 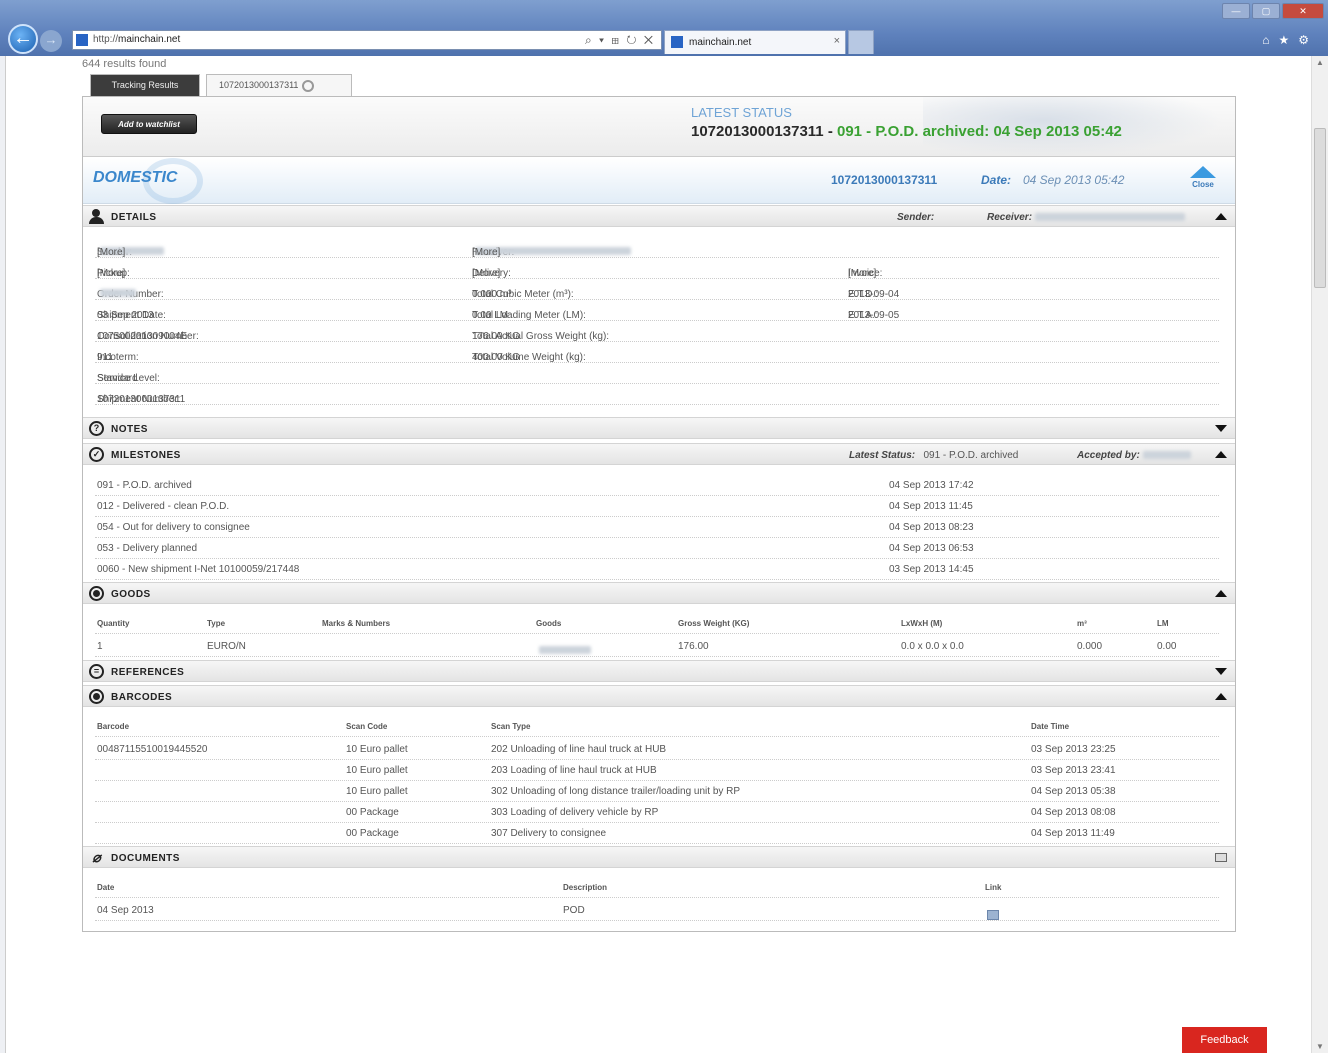 I want to click on documents-title: DOCUMENTS, so click(x=145, y=858).